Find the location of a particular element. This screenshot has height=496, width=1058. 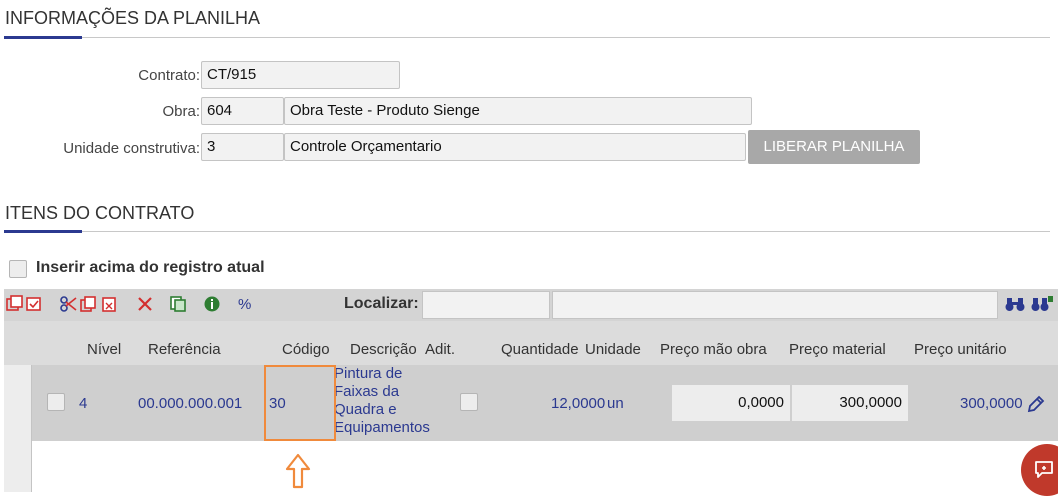

row-unidade: un is located at coordinates (615, 403).